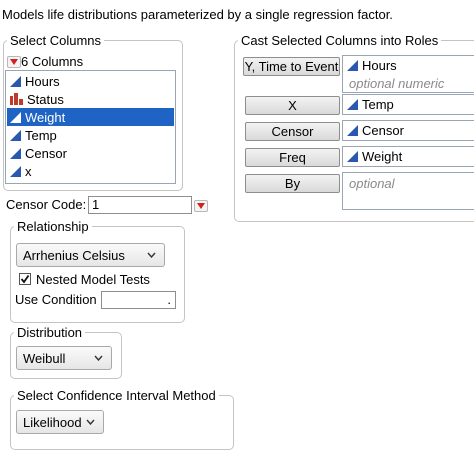  I want to click on y-role-value: Hours, so click(379, 65).